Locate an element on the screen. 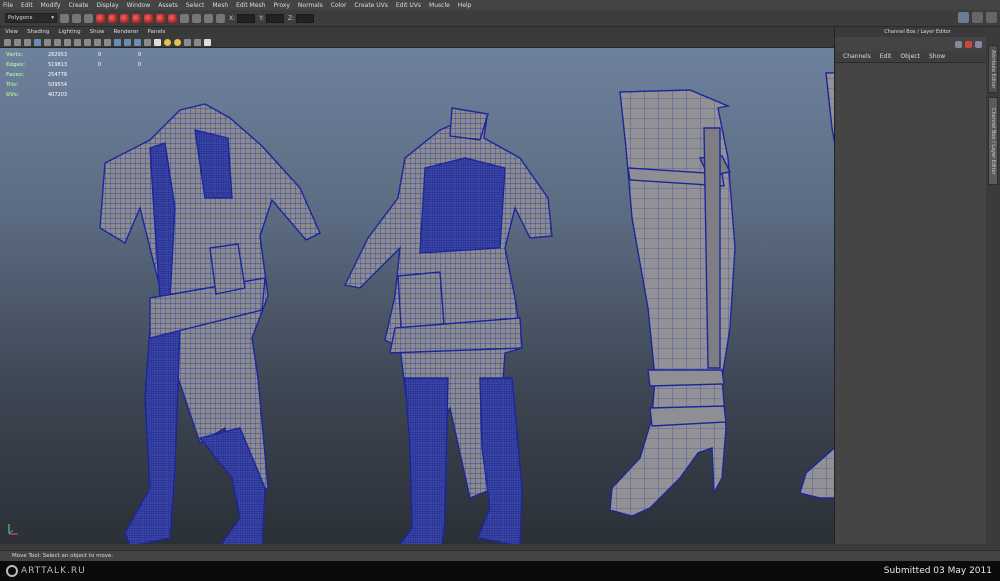 The height and width of the screenshot is (581, 1000). hud-label: Faces: is located at coordinates (15, 75).